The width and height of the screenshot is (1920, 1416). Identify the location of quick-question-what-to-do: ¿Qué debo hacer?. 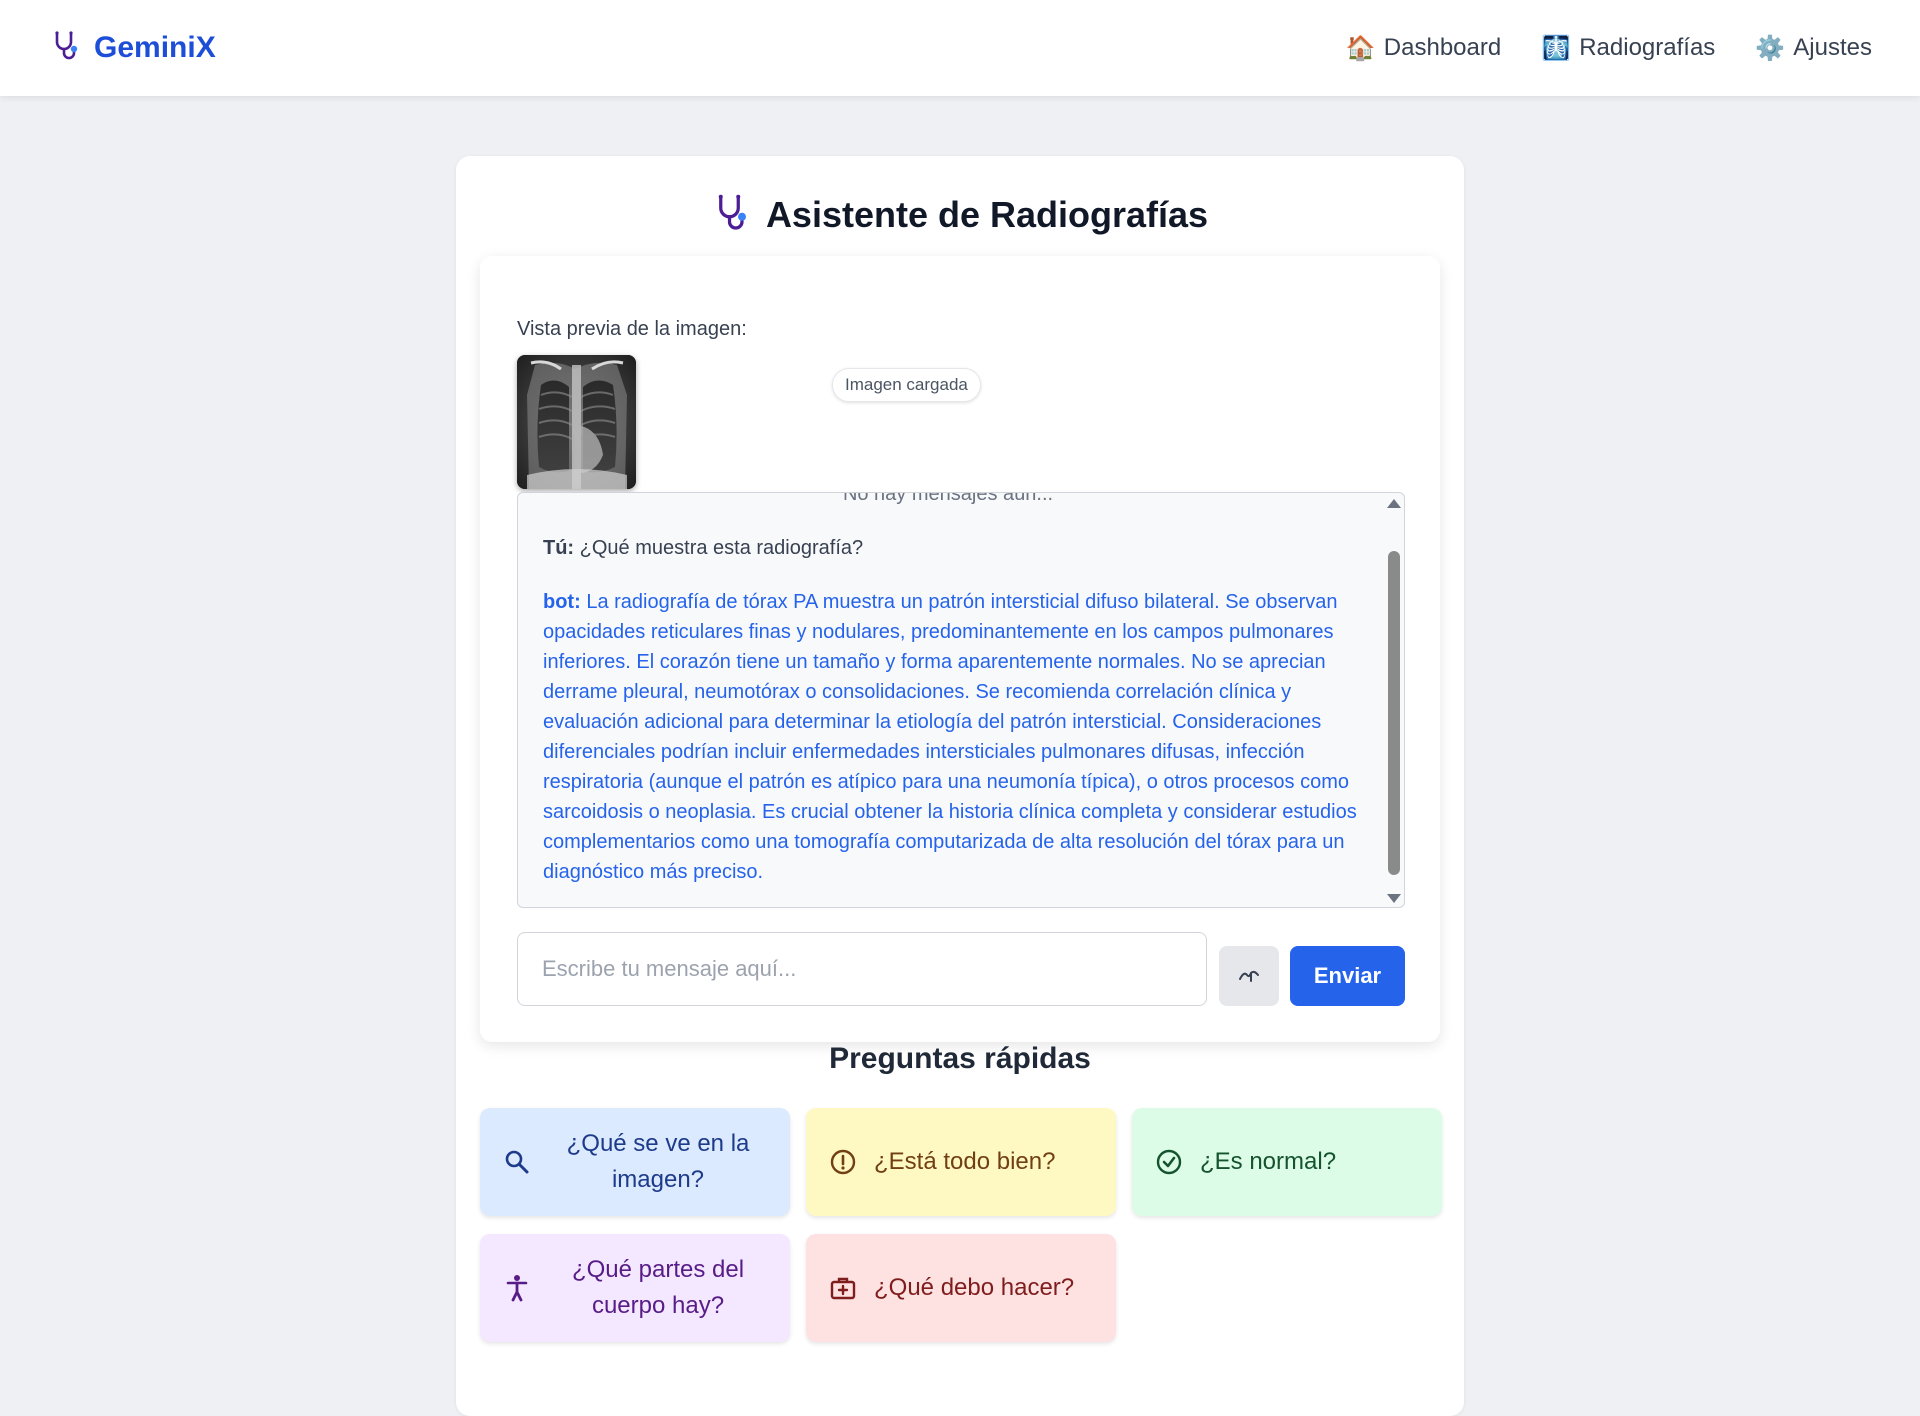
(961, 1288).